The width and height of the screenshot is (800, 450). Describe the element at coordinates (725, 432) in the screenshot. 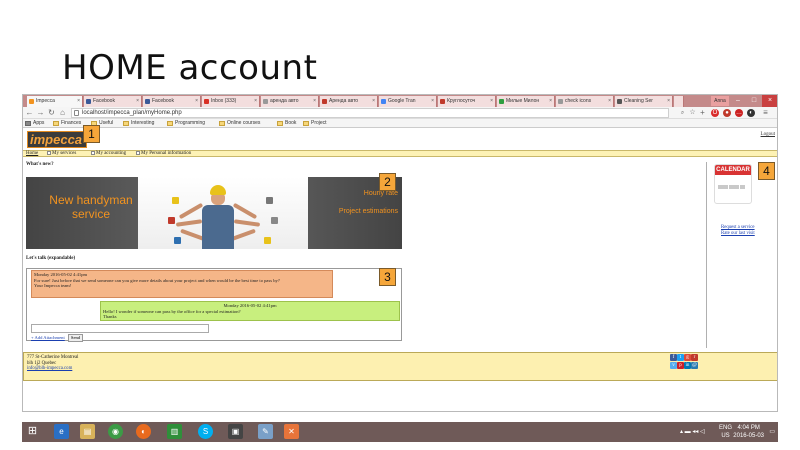

I see `language-indicator: ENG US` at that location.